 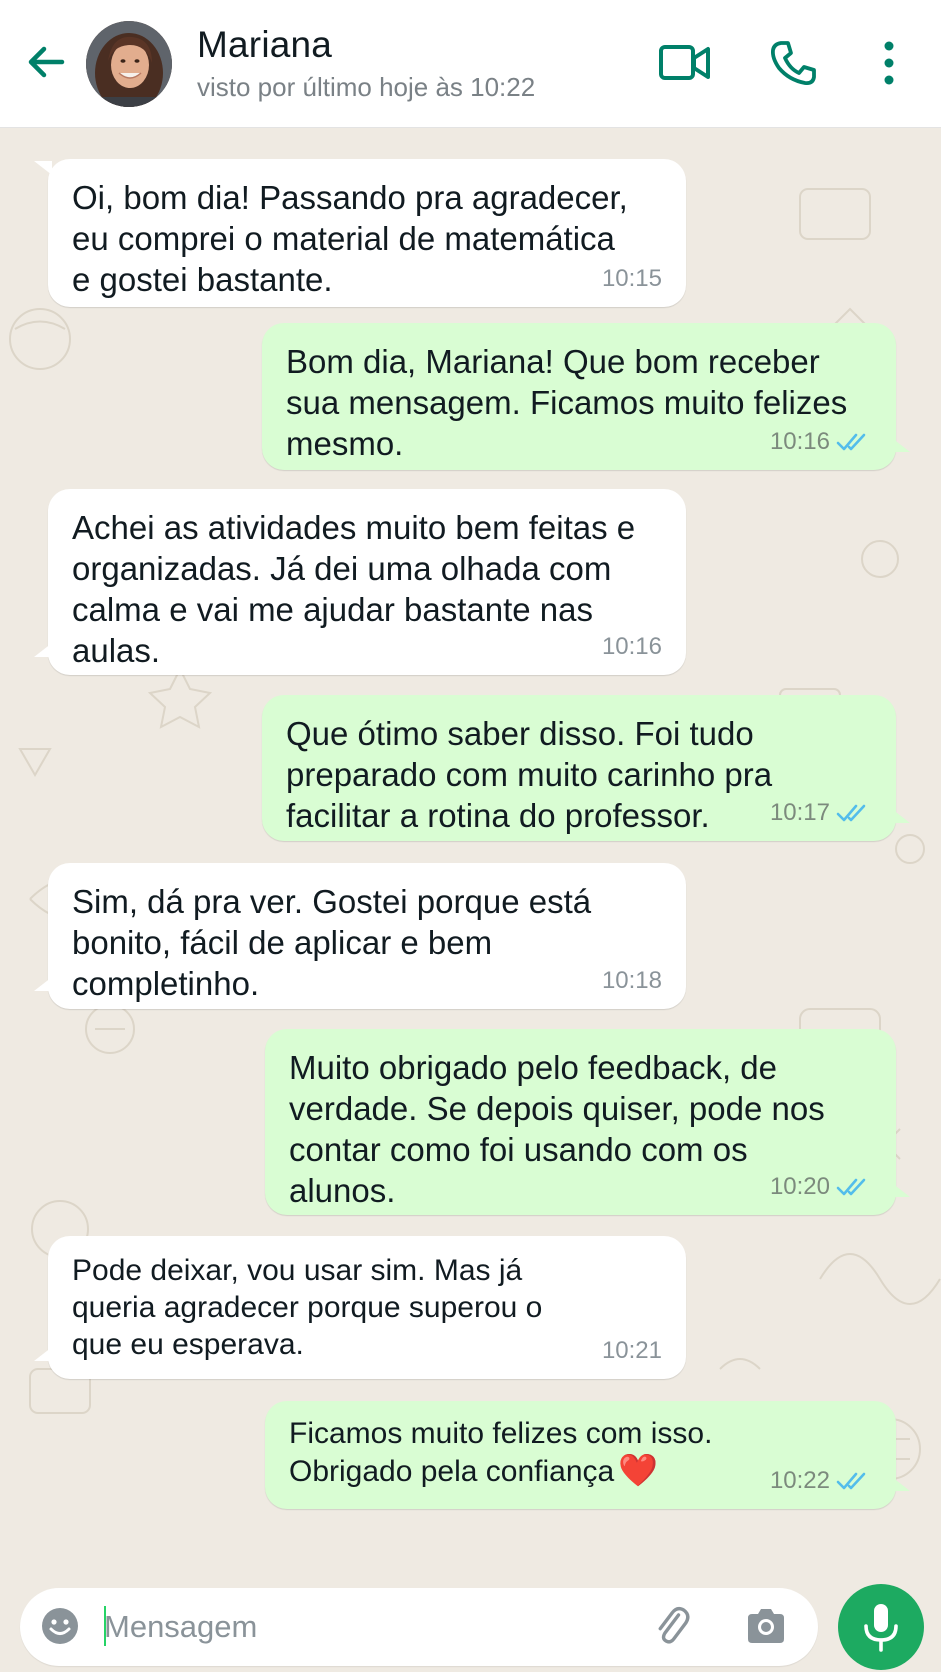 I want to click on message-input, so click(x=364, y=1627).